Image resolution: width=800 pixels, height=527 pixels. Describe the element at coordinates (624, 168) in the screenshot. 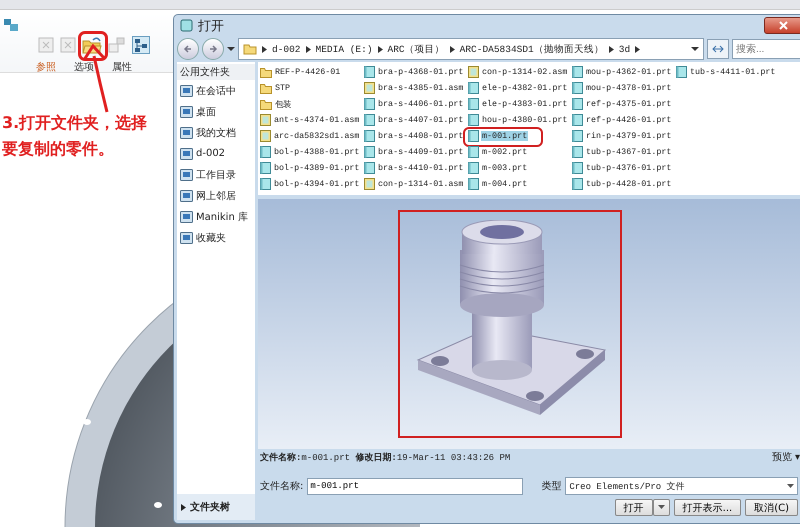

I see `file-item: tub-p-4376-01.prt` at that location.